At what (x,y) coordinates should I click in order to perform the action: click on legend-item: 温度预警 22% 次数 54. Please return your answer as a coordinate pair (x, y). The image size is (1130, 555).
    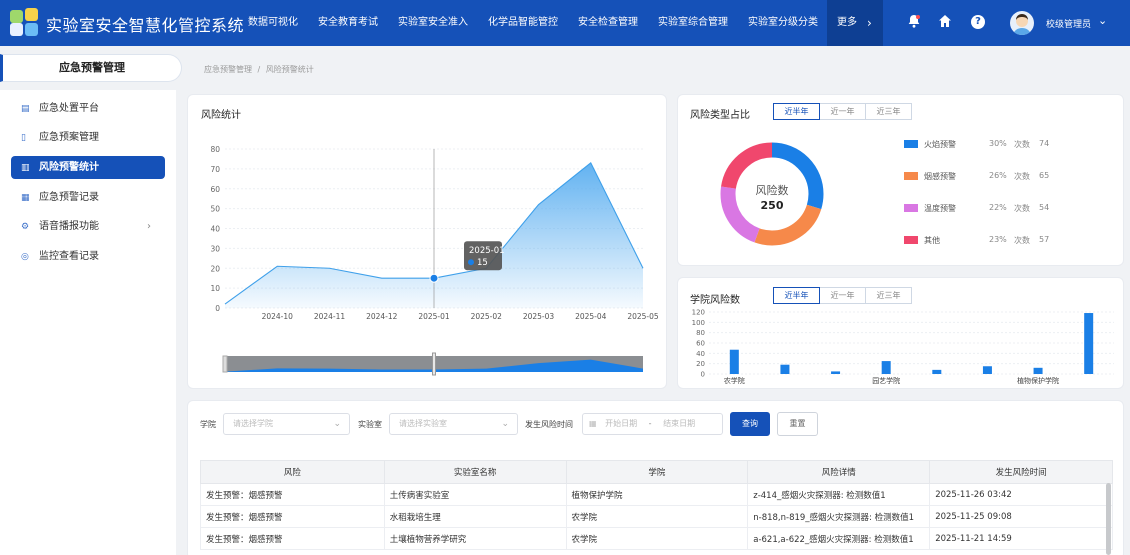
    Looking at the image, I should click on (979, 208).